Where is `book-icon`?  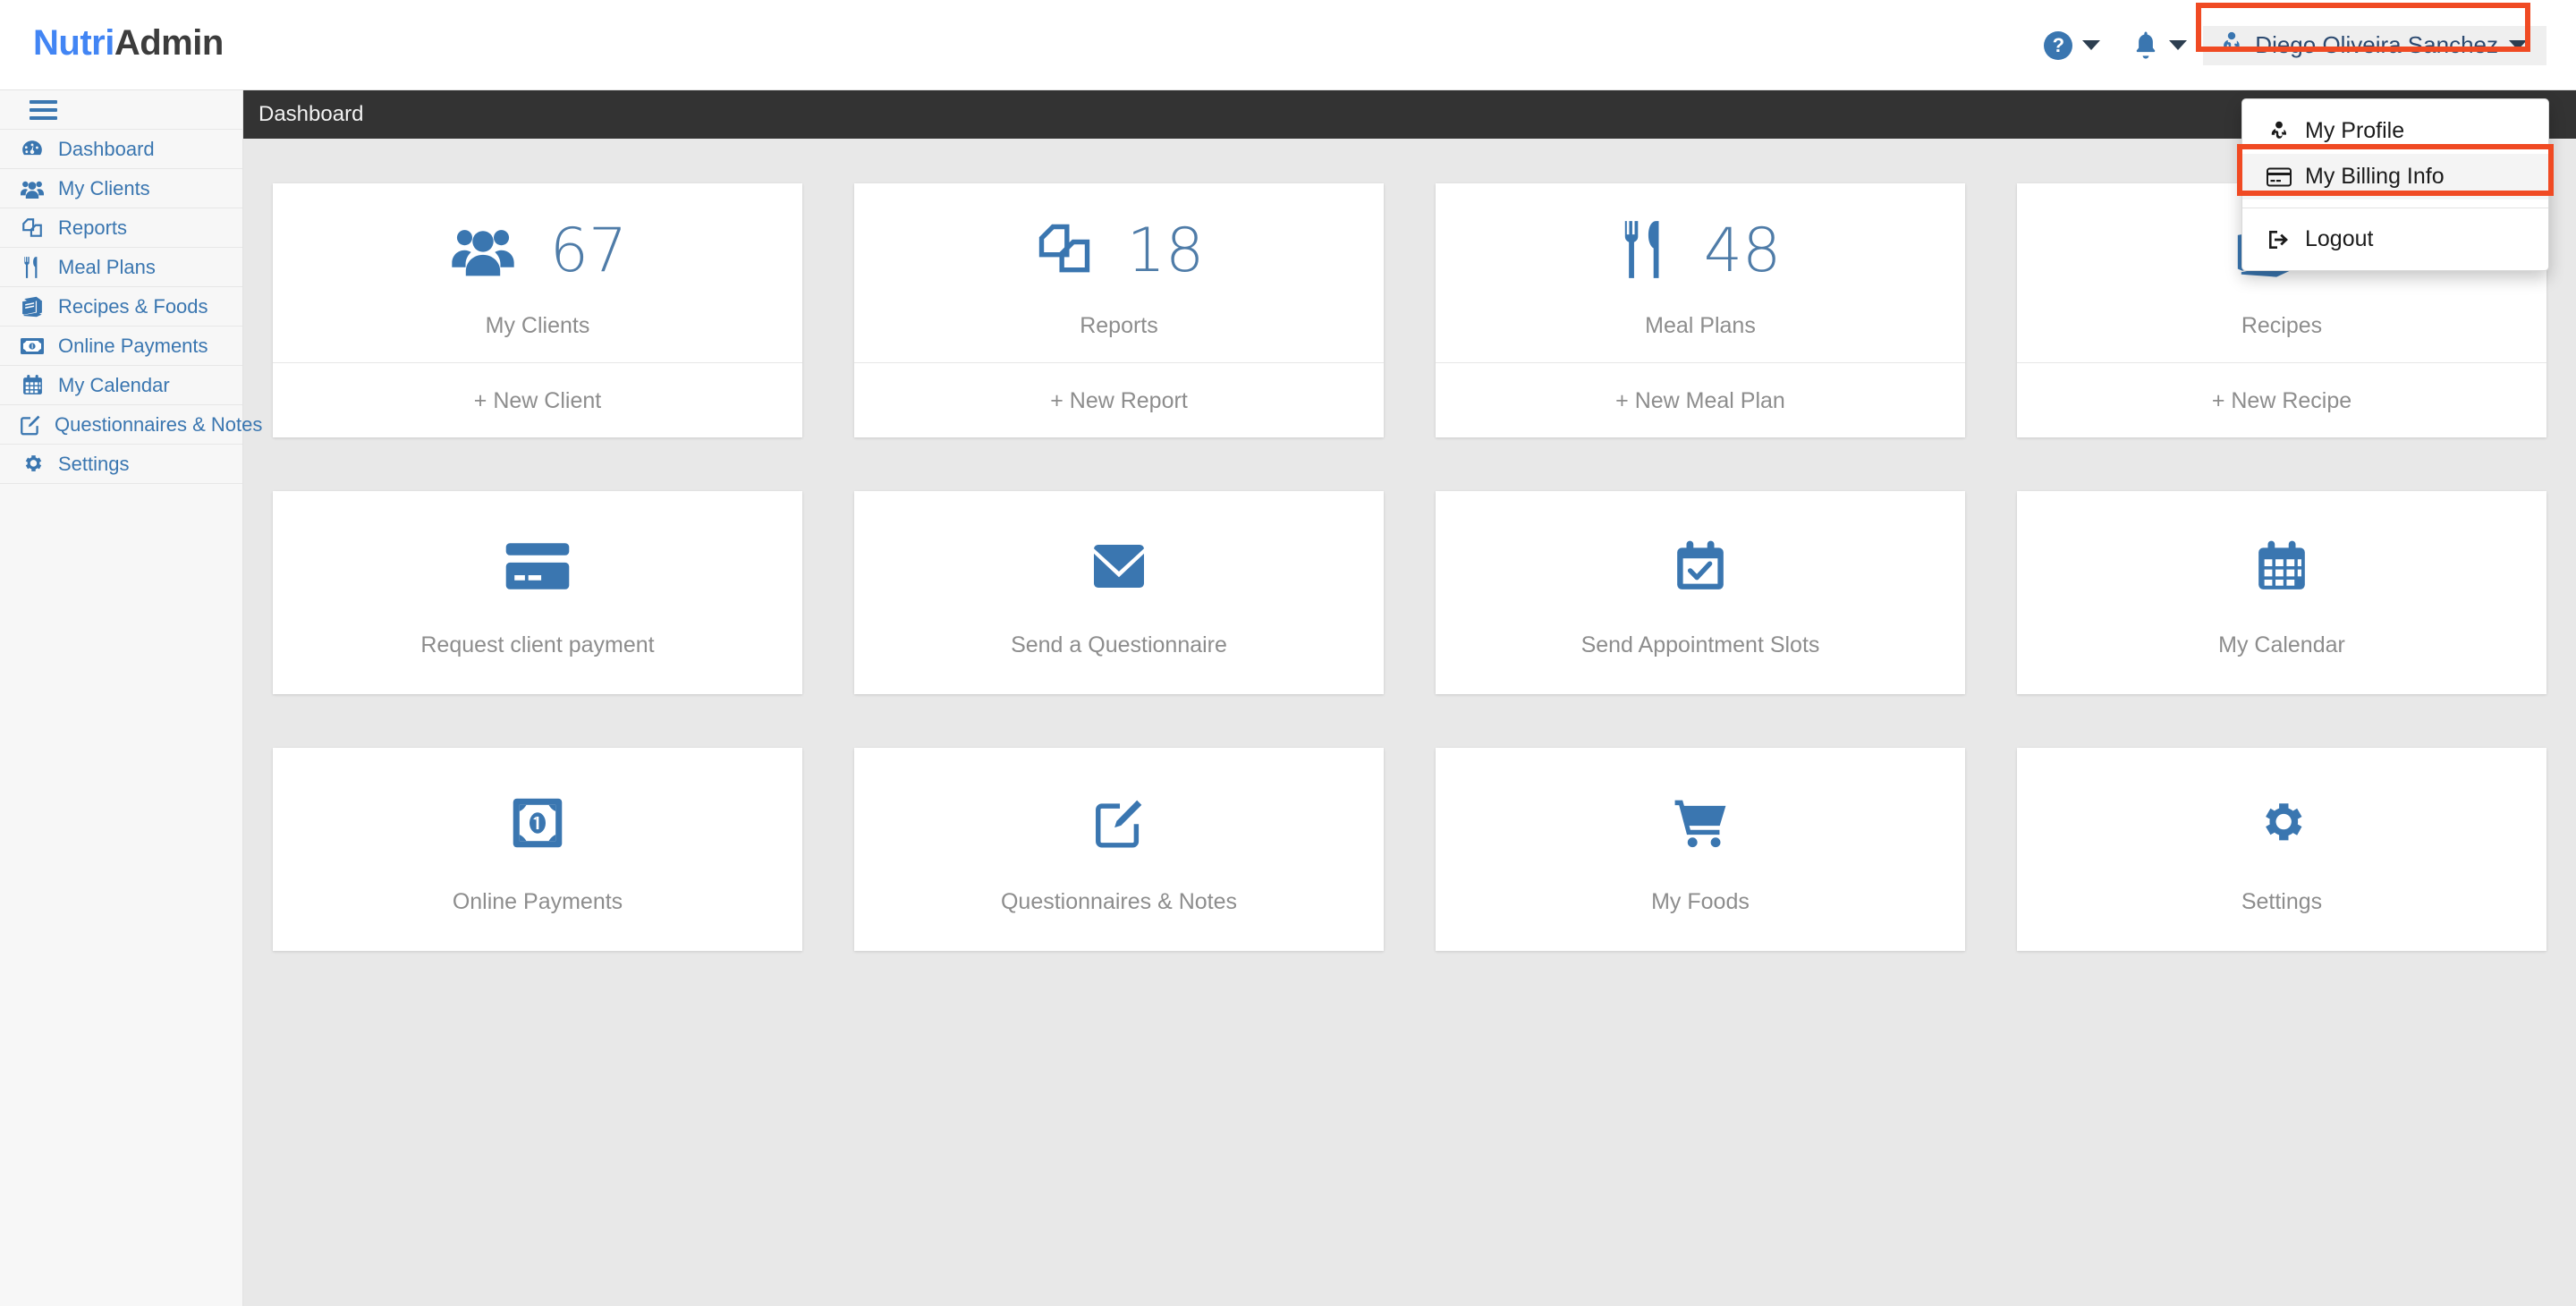 book-icon is located at coordinates (32, 306).